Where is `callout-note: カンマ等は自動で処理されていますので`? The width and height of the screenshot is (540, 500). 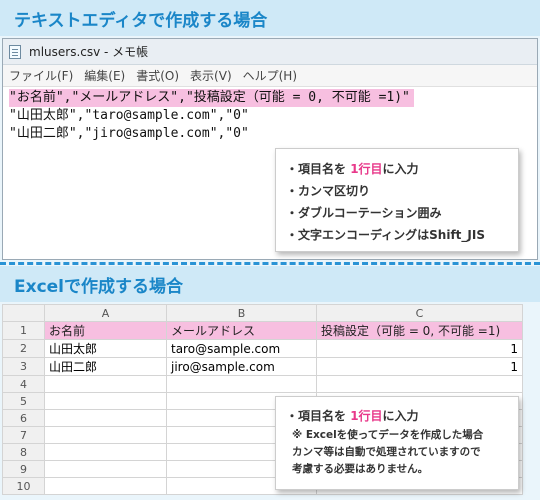 callout-note: カンマ等は自動で処理されていますので is located at coordinates (386, 452).